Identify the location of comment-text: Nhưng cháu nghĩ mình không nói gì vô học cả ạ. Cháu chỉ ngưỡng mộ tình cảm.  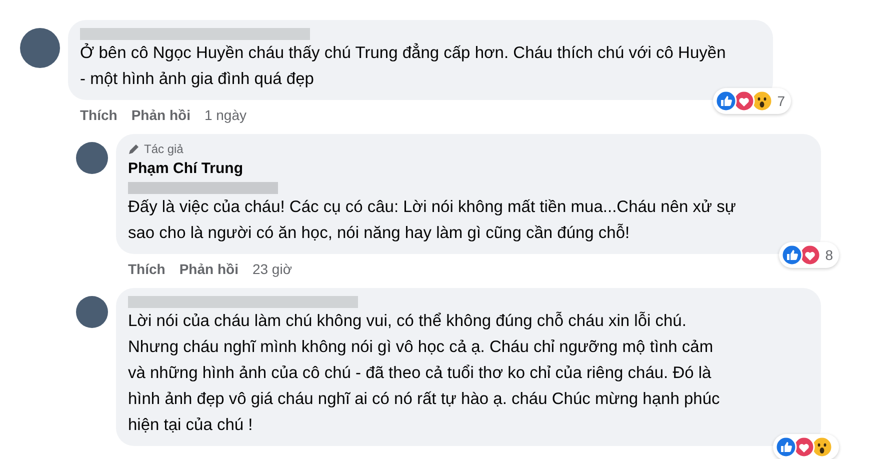
(421, 347).